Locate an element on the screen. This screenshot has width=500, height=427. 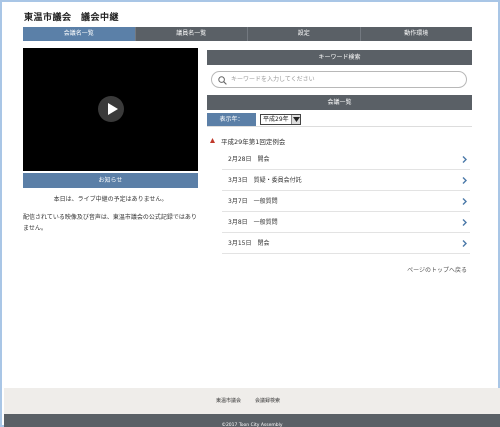
notice-text: 本日は、ライブ中継の予定はありません。 is located at coordinates (110, 199).